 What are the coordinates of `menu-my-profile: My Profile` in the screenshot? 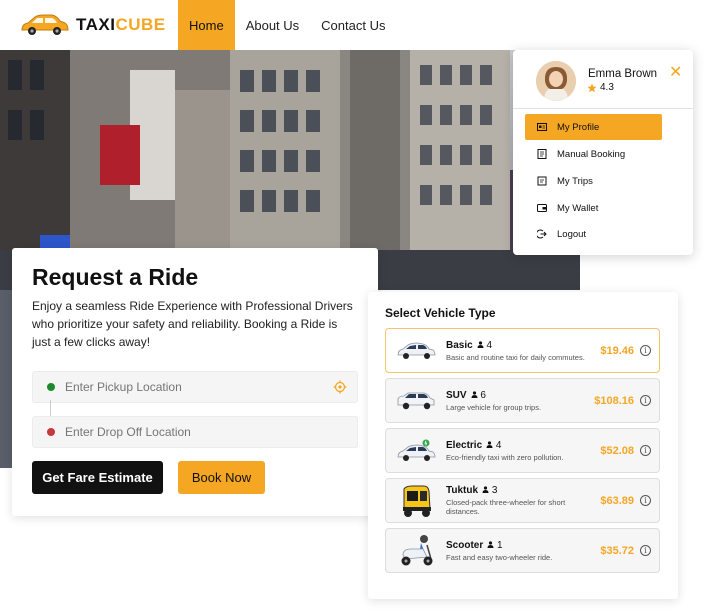 It's located at (593, 127).